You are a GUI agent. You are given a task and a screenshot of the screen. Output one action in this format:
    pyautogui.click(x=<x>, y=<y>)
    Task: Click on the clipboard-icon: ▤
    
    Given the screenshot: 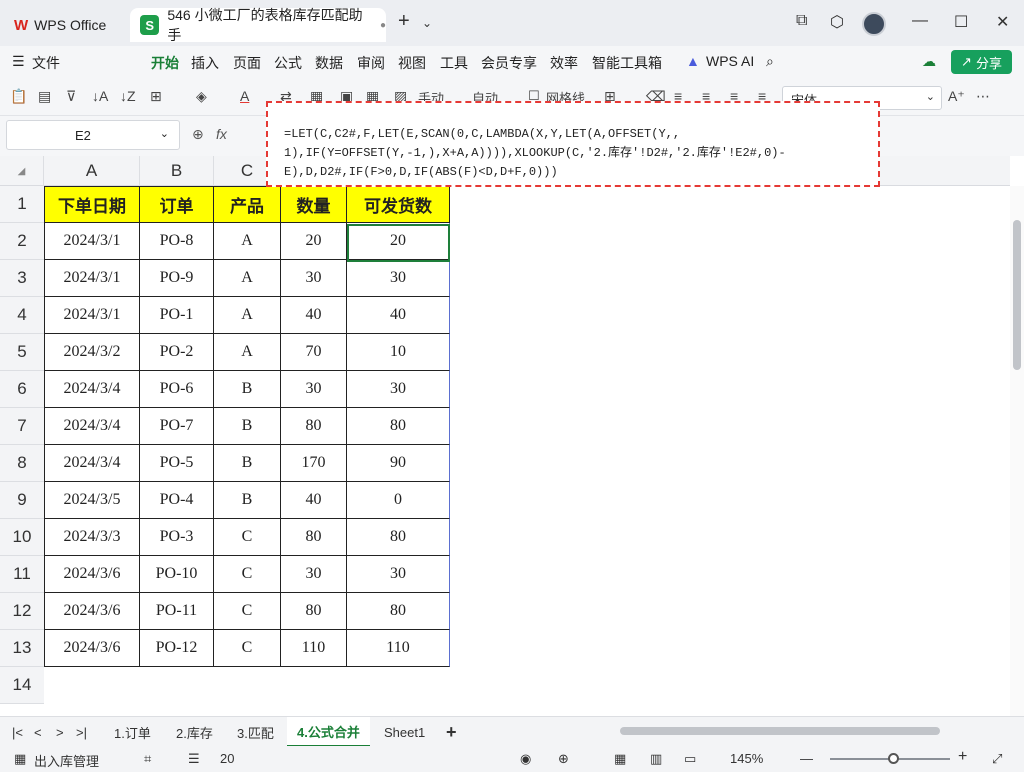 What is the action you would take?
    pyautogui.click(x=44, y=96)
    